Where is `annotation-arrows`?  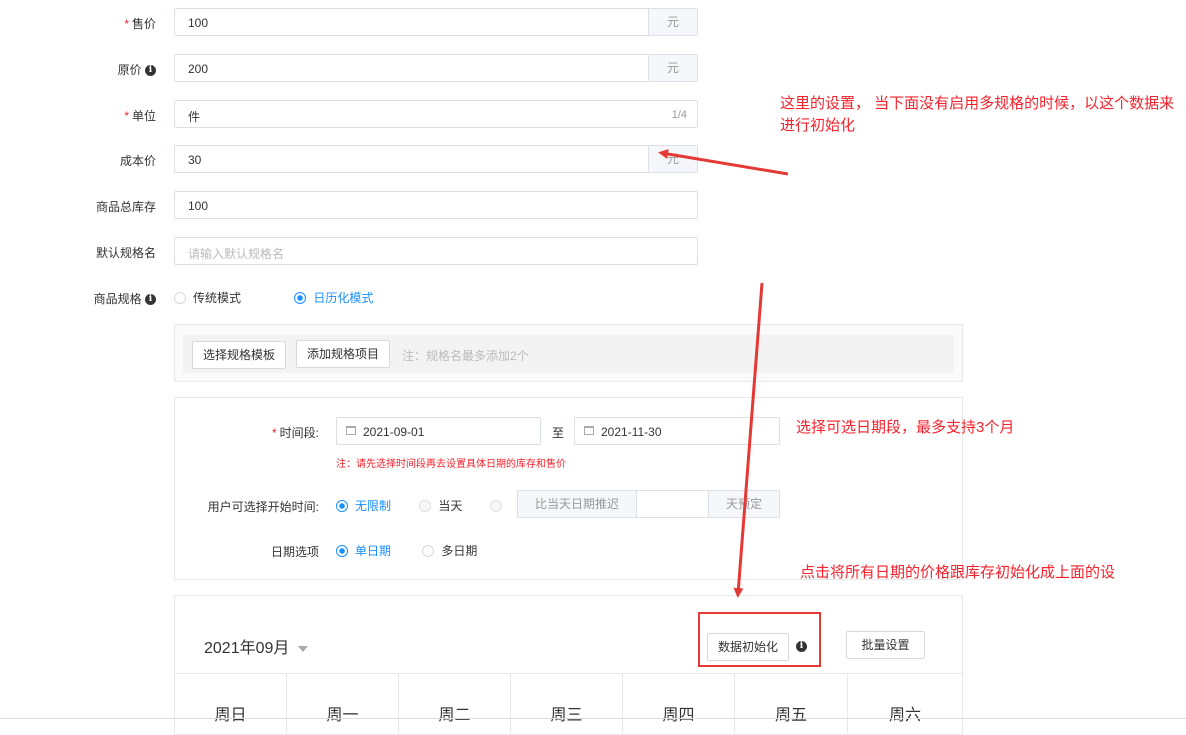 annotation-arrows is located at coordinates (723, 373).